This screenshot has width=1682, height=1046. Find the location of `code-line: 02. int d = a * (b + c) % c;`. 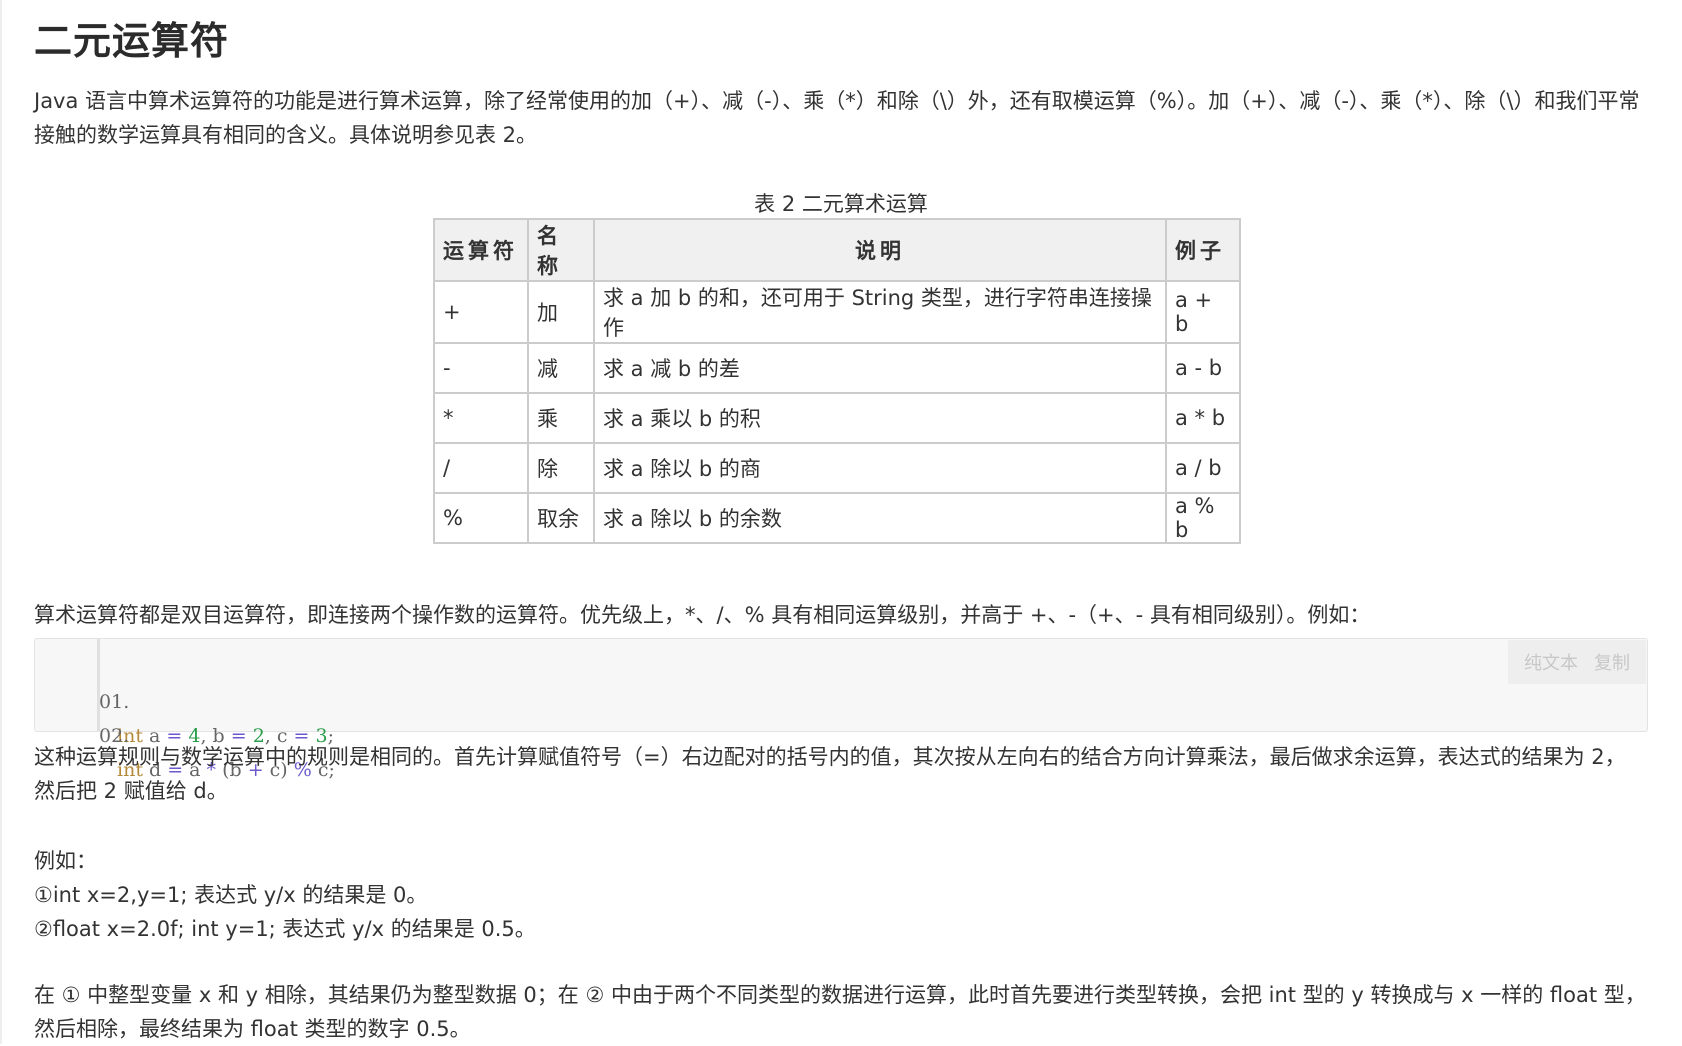

code-line: 02. int d = a * (b + c) % c; is located at coordinates (185, 733).